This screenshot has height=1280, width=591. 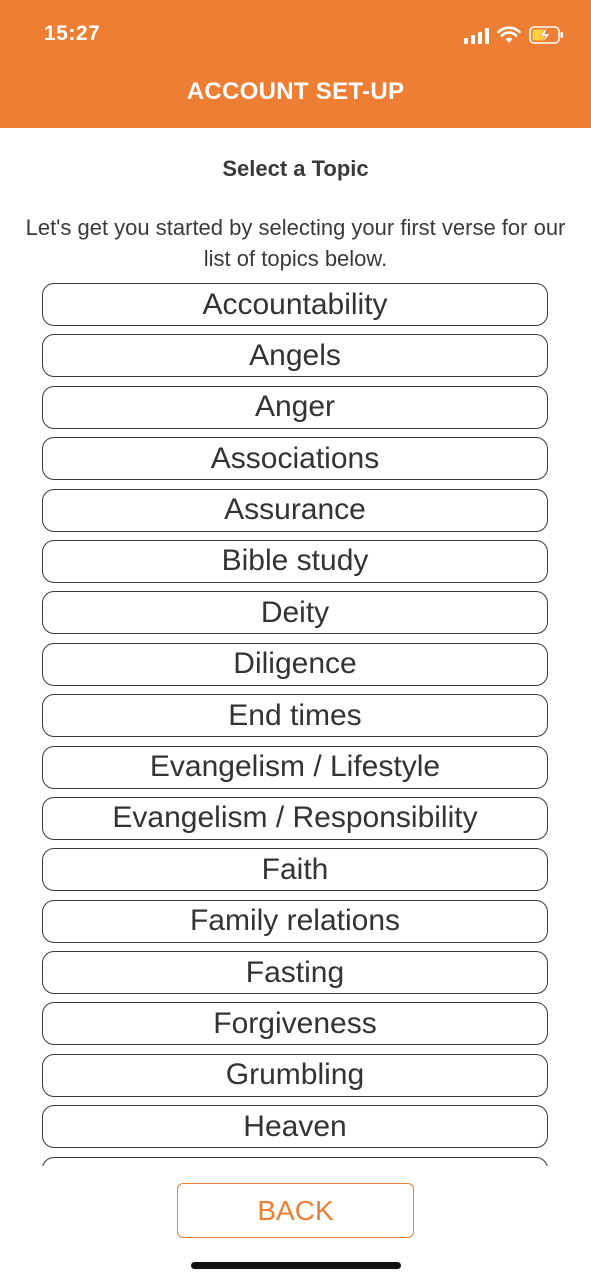 What do you see at coordinates (295, 664) in the screenshot?
I see `topic-button: Diligence` at bounding box center [295, 664].